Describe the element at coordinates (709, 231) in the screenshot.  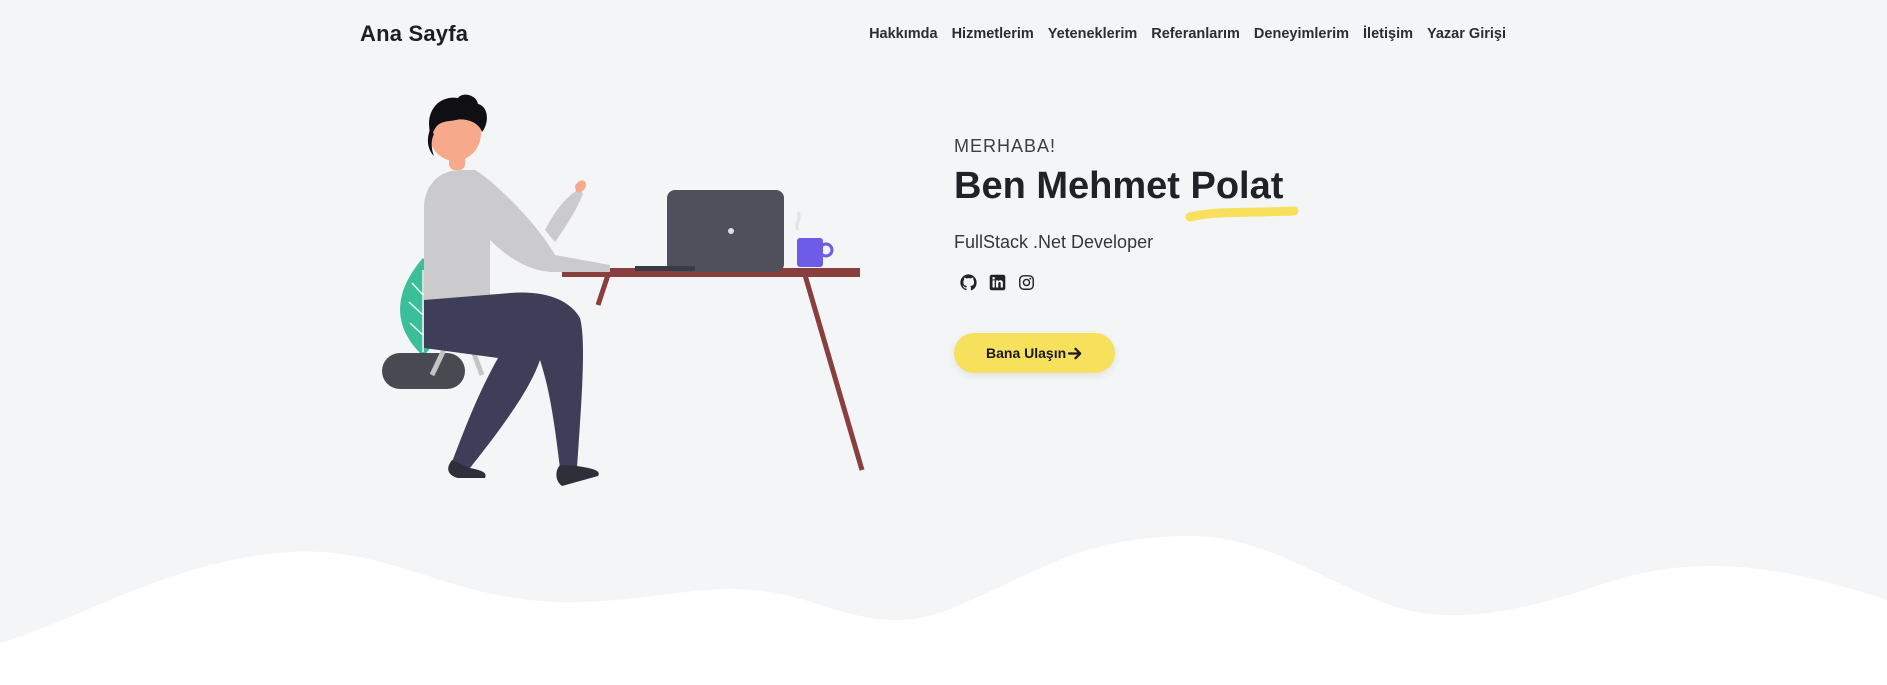
I see `laptop-icon` at that location.